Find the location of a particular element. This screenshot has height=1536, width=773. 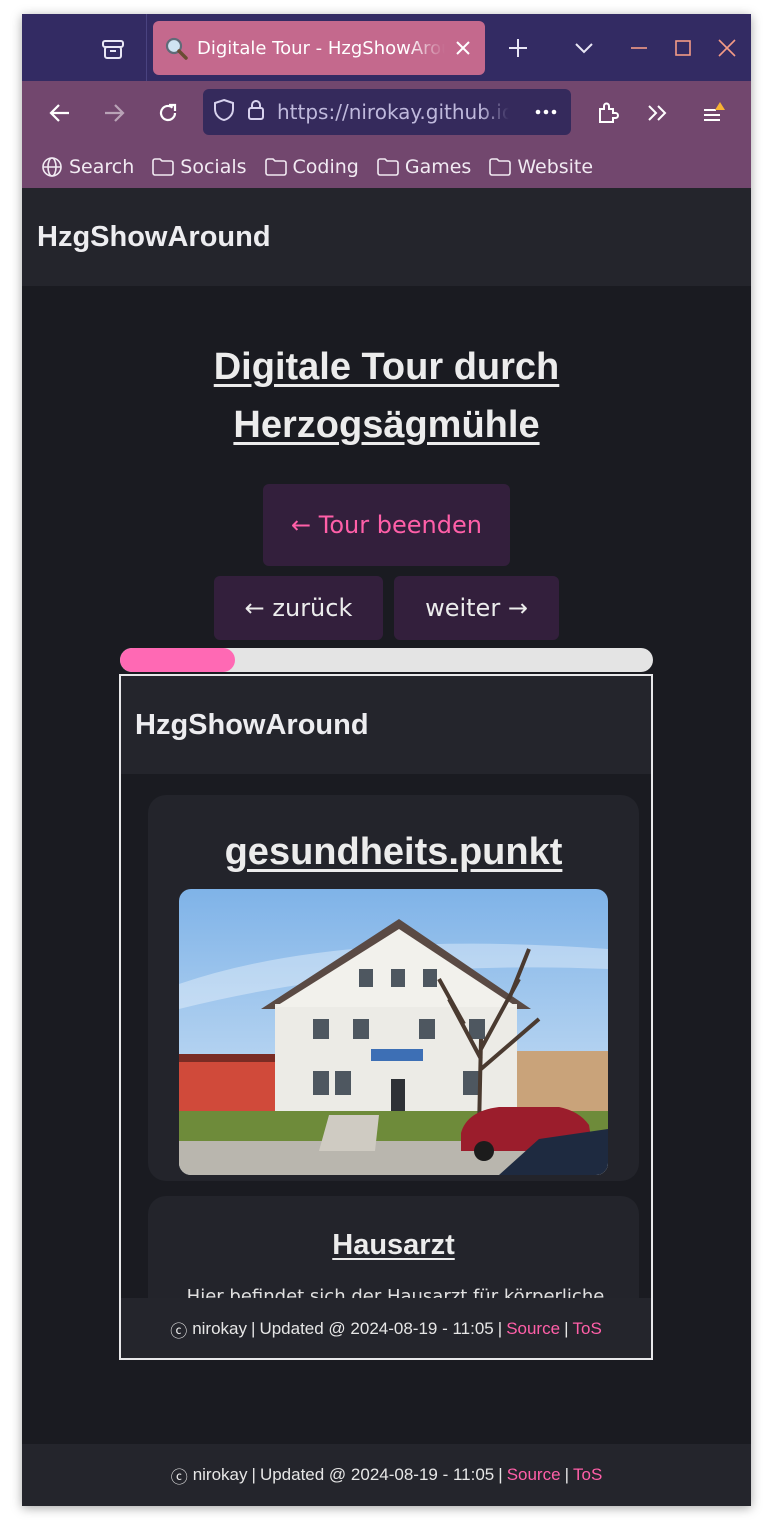

maximize-icon is located at coordinates (683, 48).